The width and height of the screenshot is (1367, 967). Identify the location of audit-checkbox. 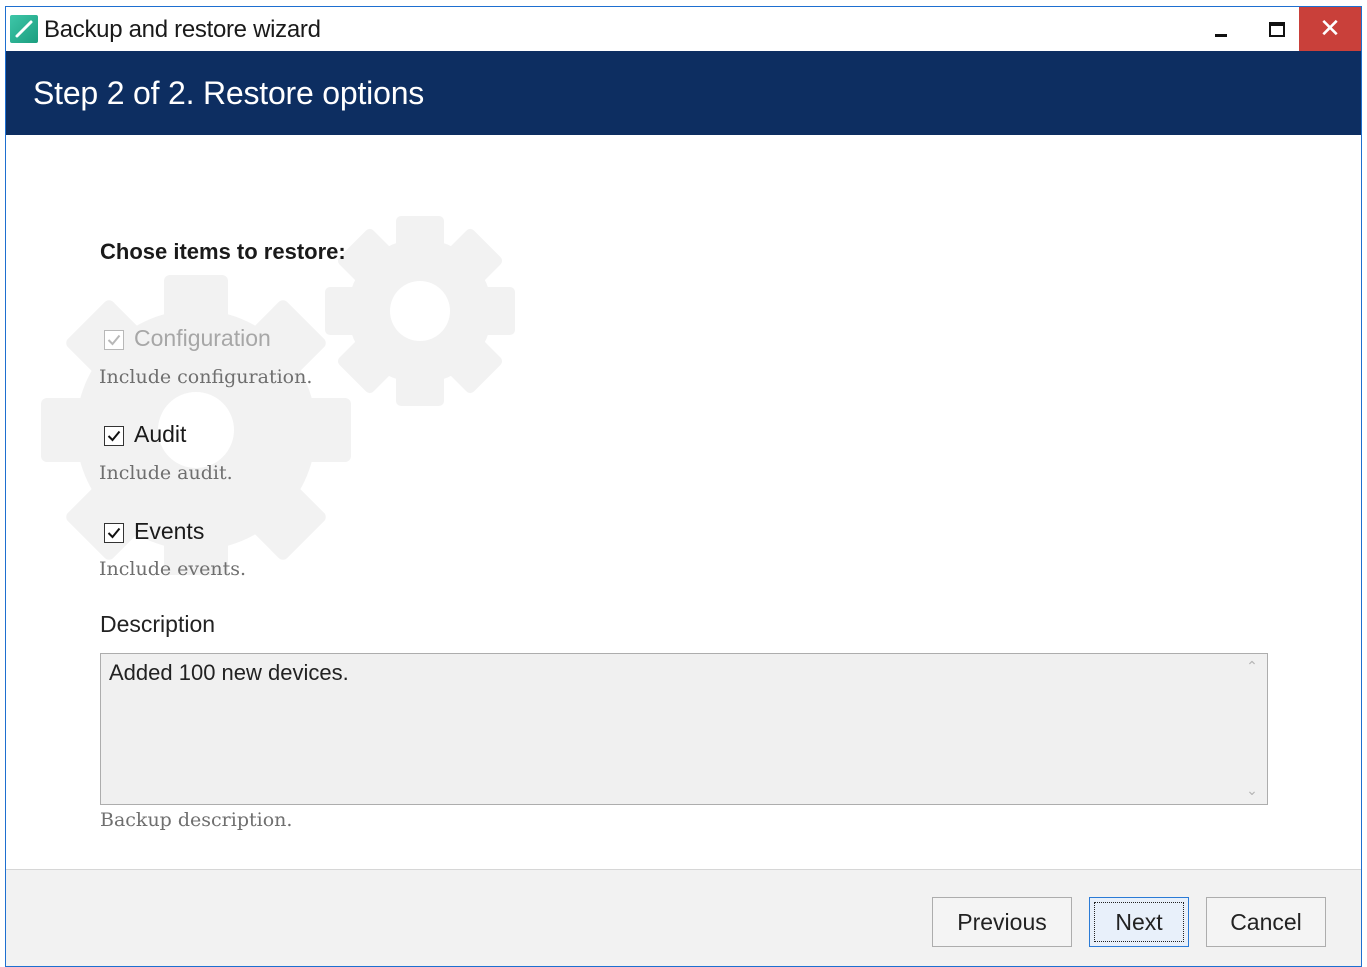
(114, 436).